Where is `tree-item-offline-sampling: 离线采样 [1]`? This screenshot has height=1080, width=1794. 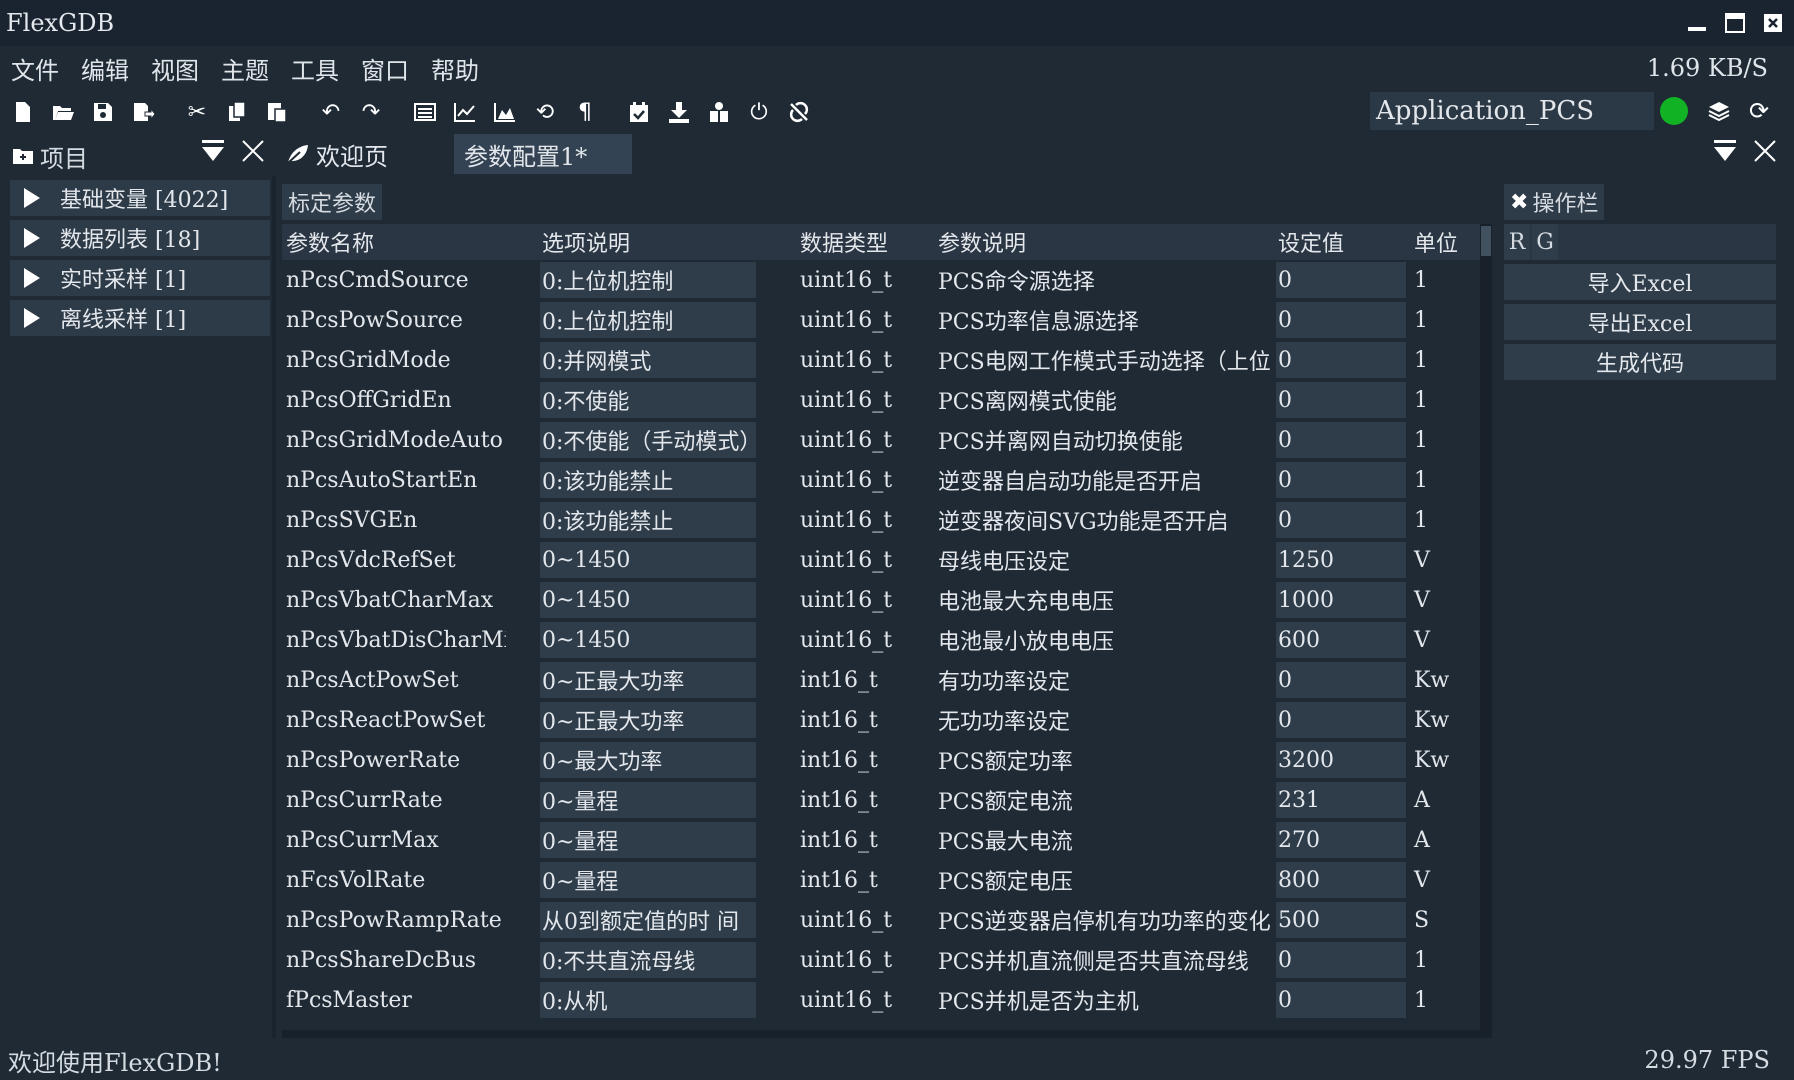
tree-item-offline-sampling: 离线采样 [1] is located at coordinates (140, 318).